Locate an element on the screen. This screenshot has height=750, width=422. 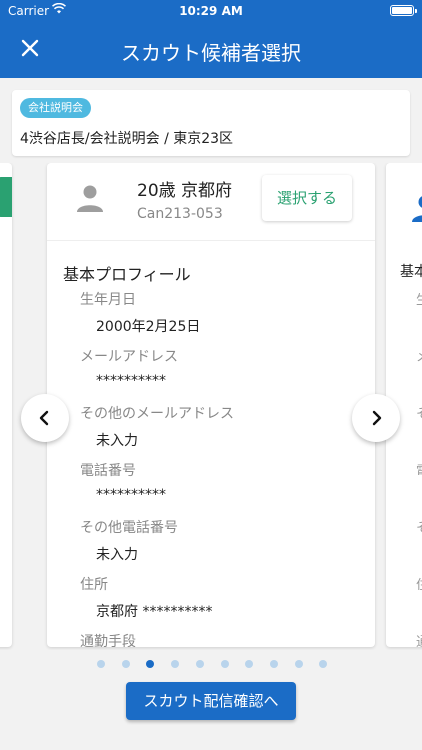
next-field-label: 電 is located at coordinates (419, 469).